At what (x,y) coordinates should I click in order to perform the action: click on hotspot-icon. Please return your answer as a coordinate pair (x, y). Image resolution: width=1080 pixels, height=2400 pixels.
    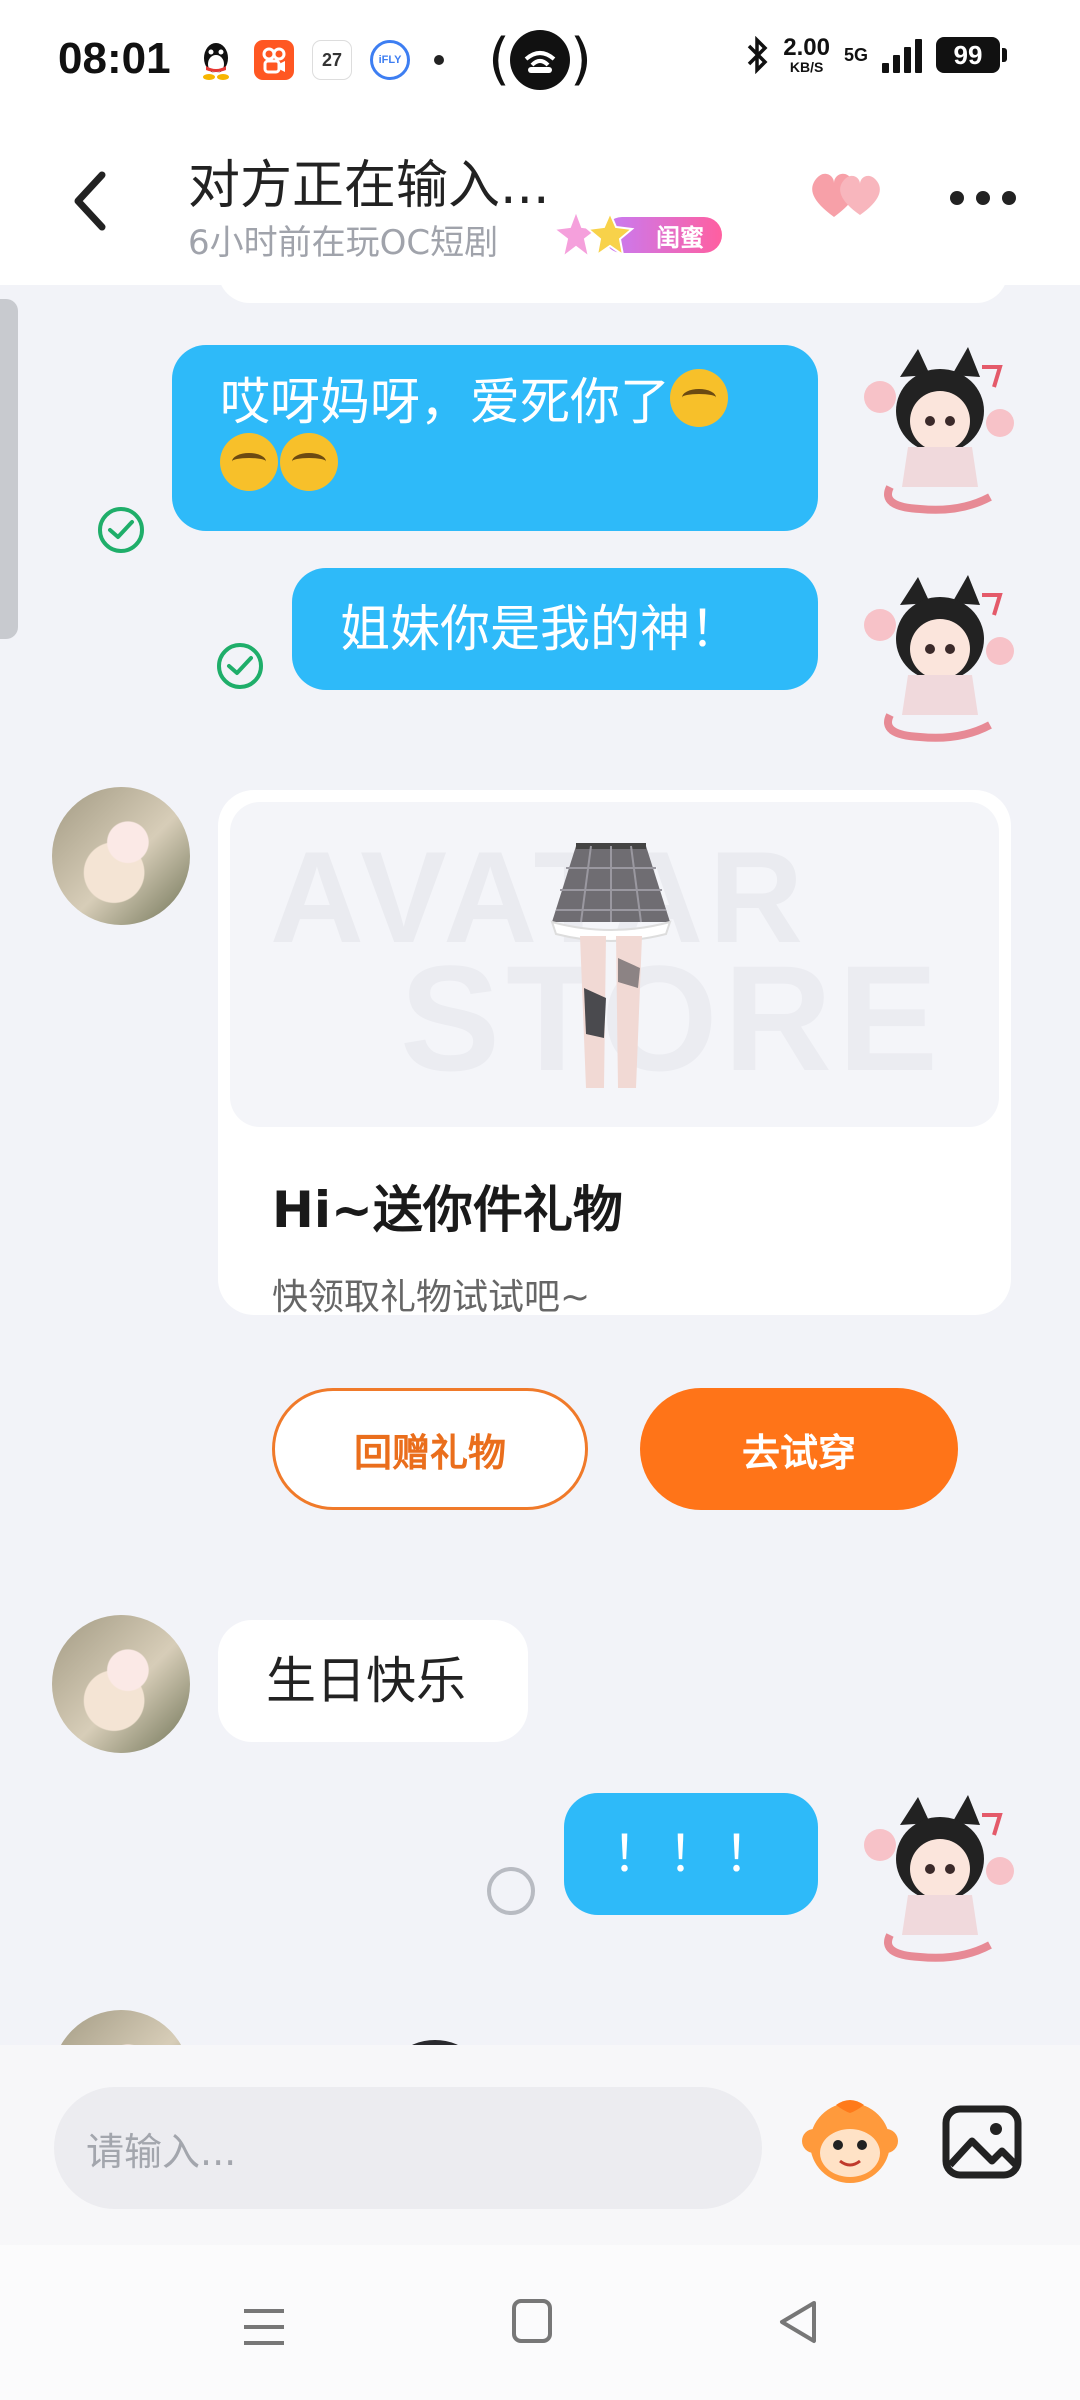
    Looking at the image, I should click on (540, 60).